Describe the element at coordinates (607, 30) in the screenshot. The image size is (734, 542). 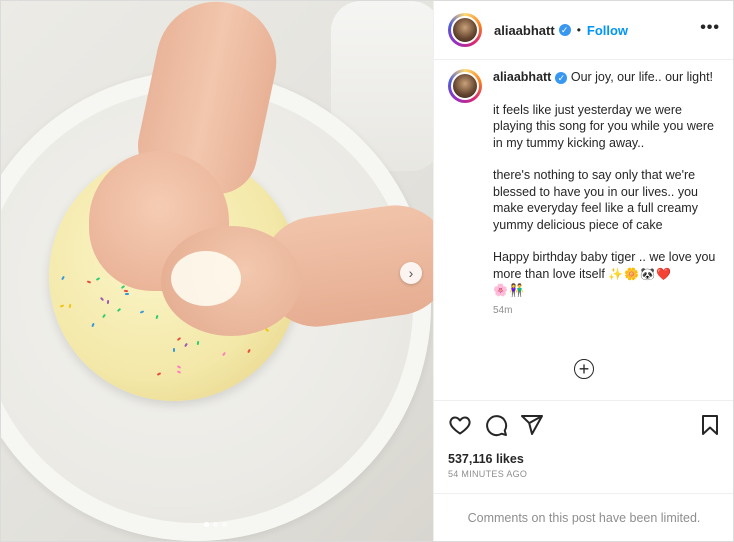
I see `follow-button: Follow` at that location.